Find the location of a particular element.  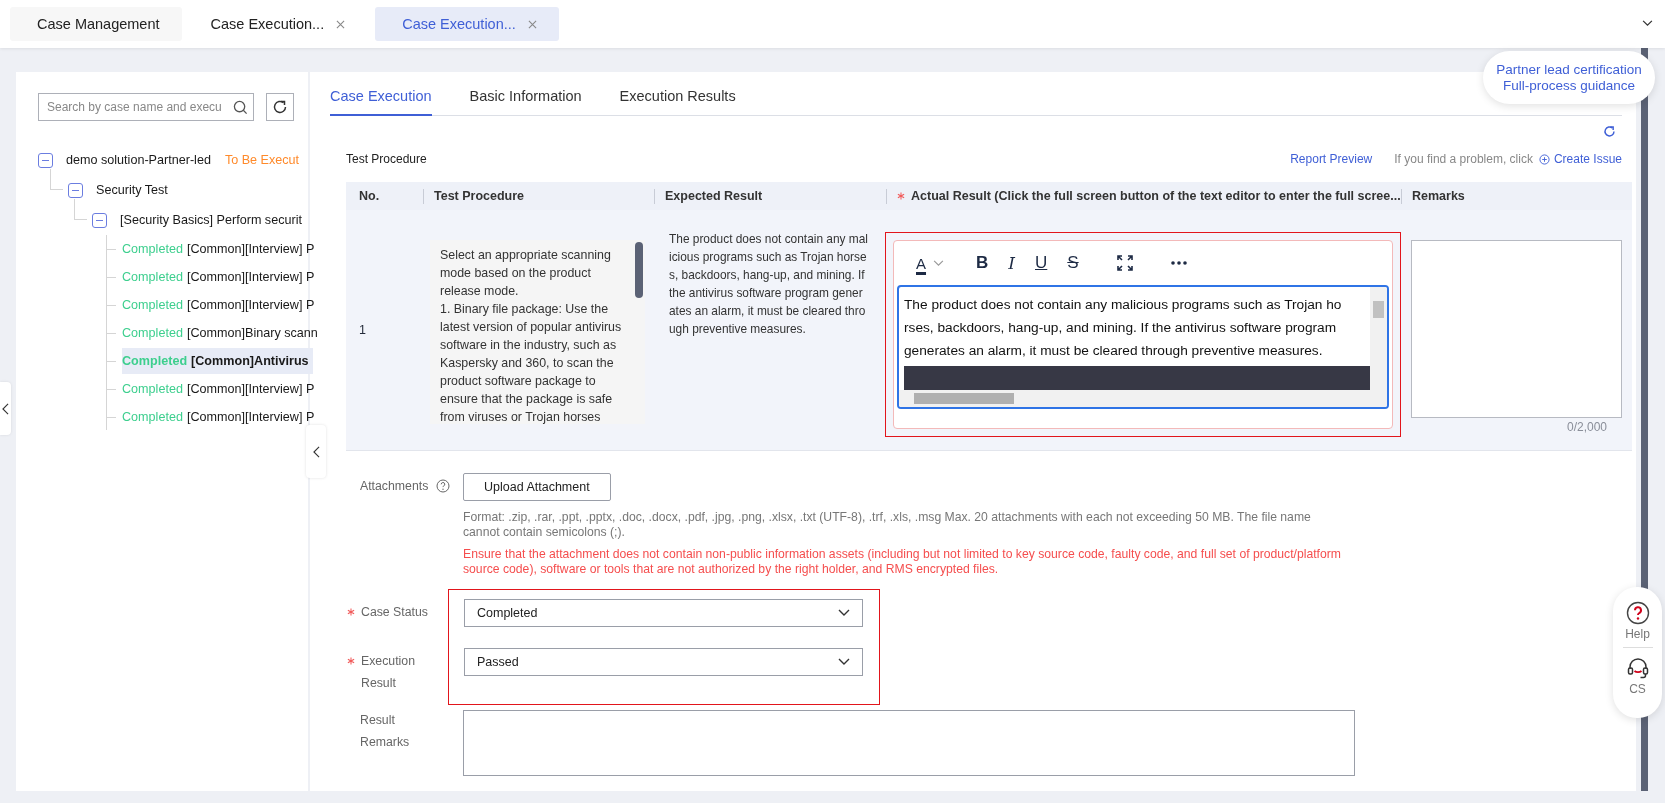

field-label: Execution Result is located at coordinates (388, 672).